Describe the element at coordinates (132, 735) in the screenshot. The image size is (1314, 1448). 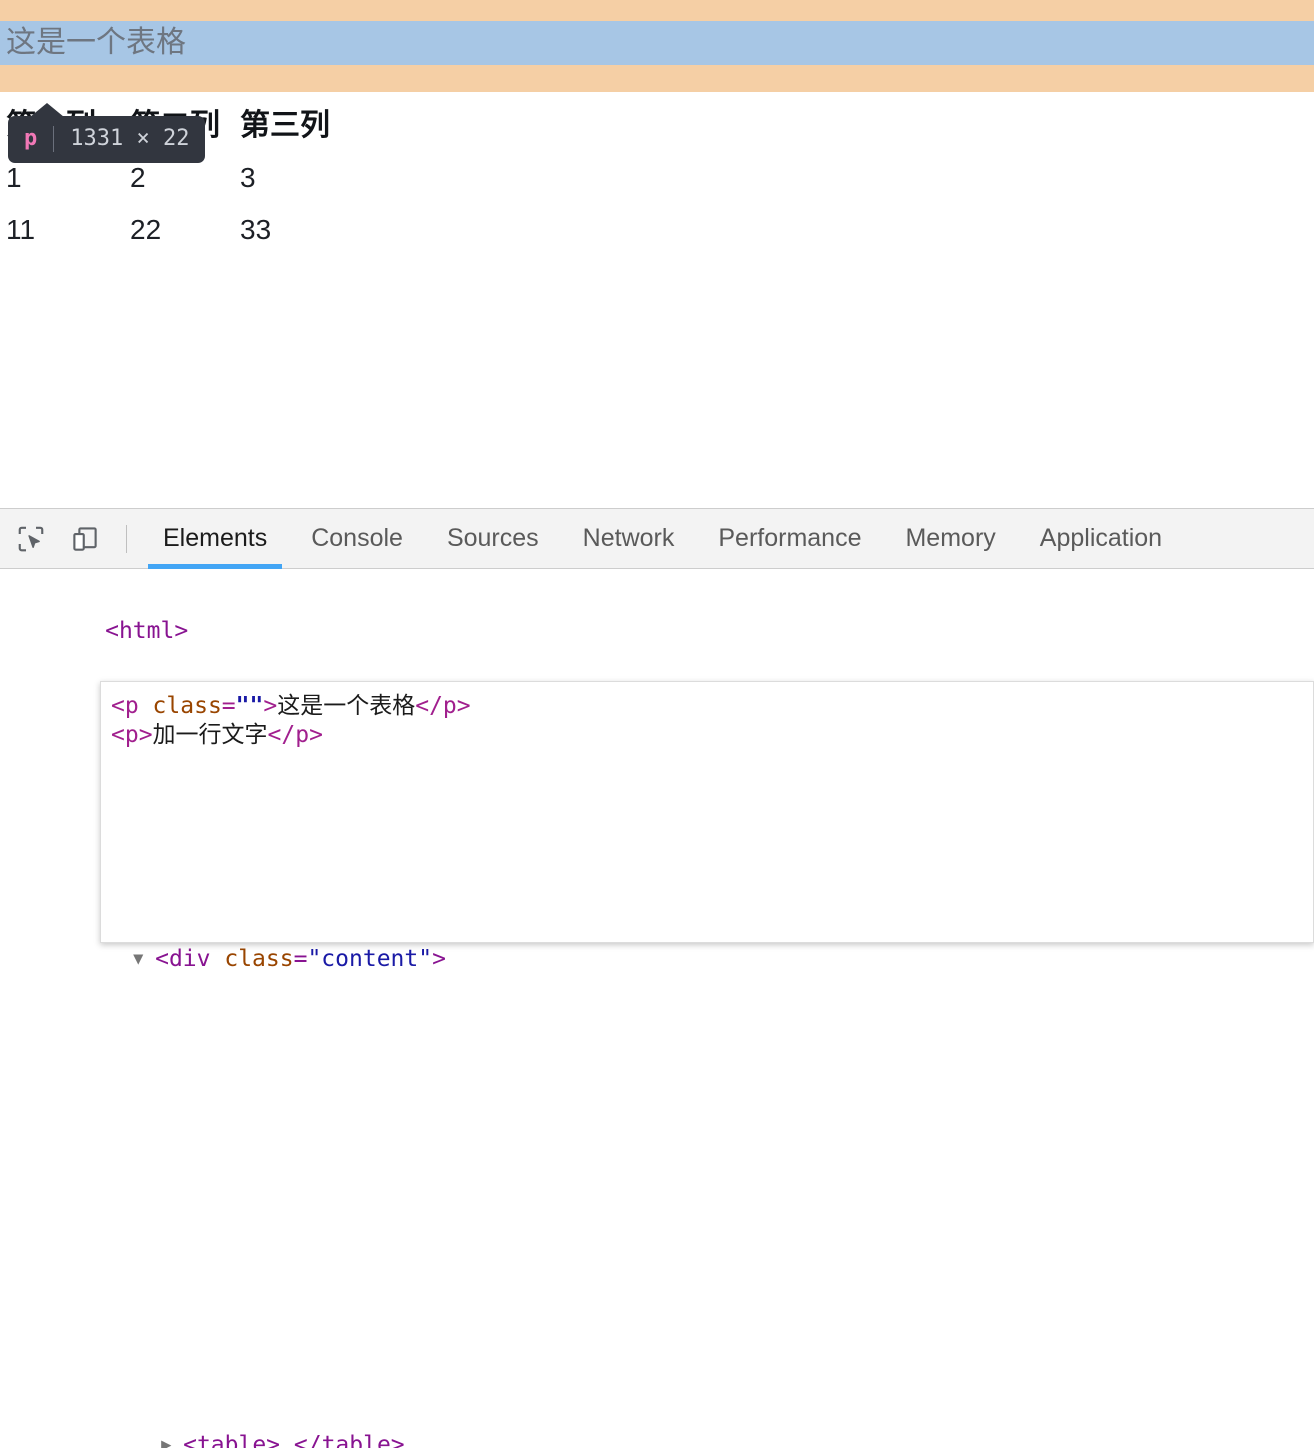
I see `edit-open-tag-p-2: <p>` at that location.